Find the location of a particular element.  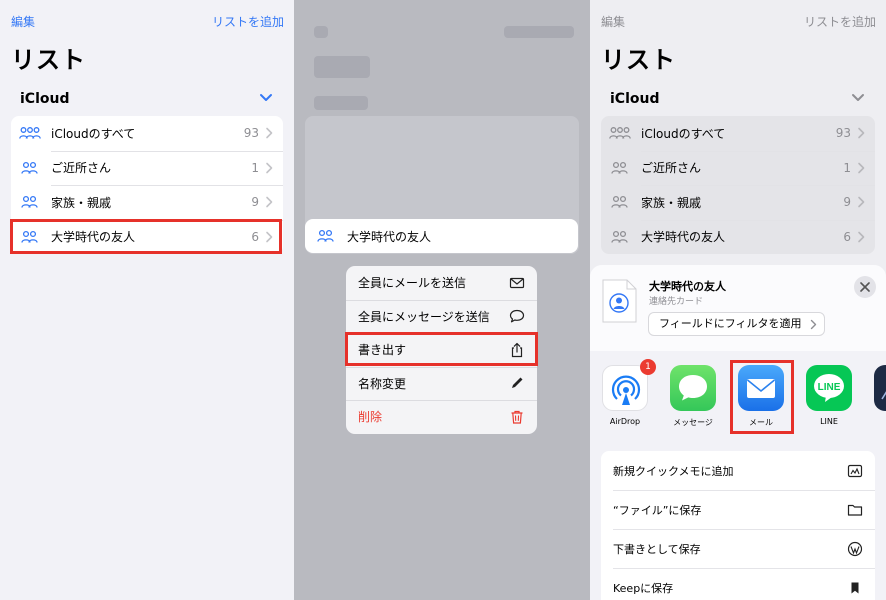

menu-item-rename: 名称変更 is located at coordinates (441, 383).